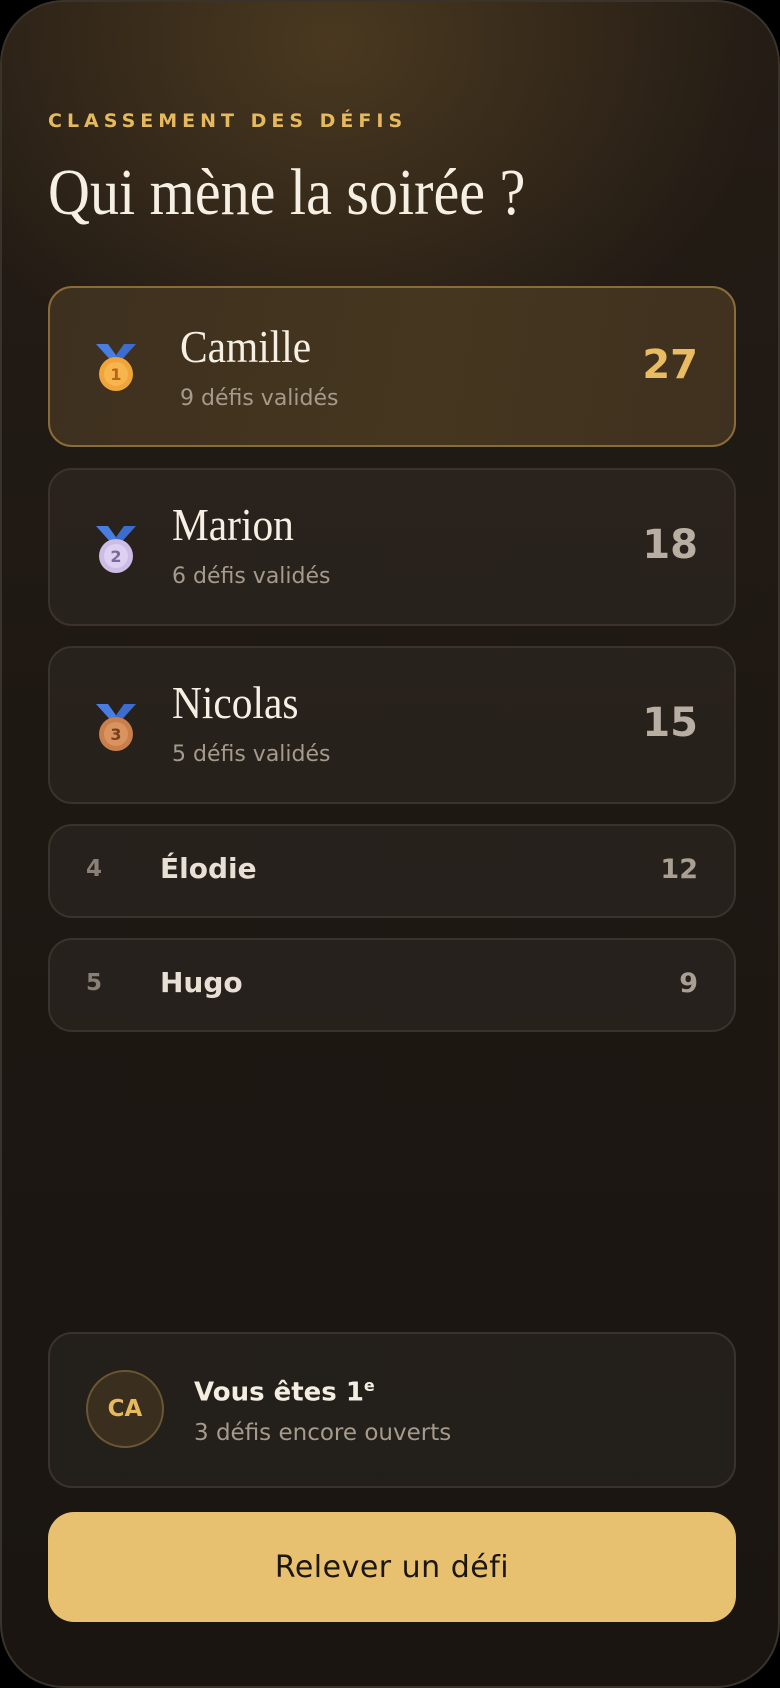 The image size is (780, 1688). Describe the element at coordinates (233, 524) in the screenshot. I see `player-name: Marion` at that location.